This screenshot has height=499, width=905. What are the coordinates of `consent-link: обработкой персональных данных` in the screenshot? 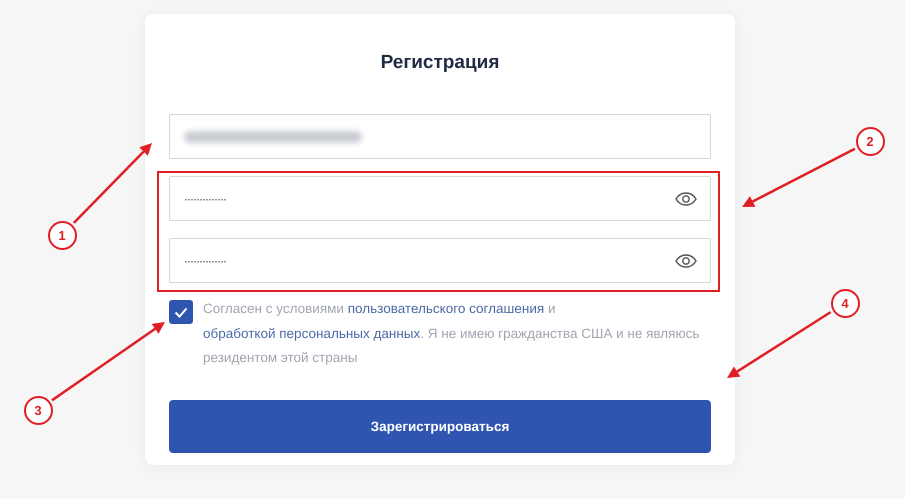 It's located at (311, 333).